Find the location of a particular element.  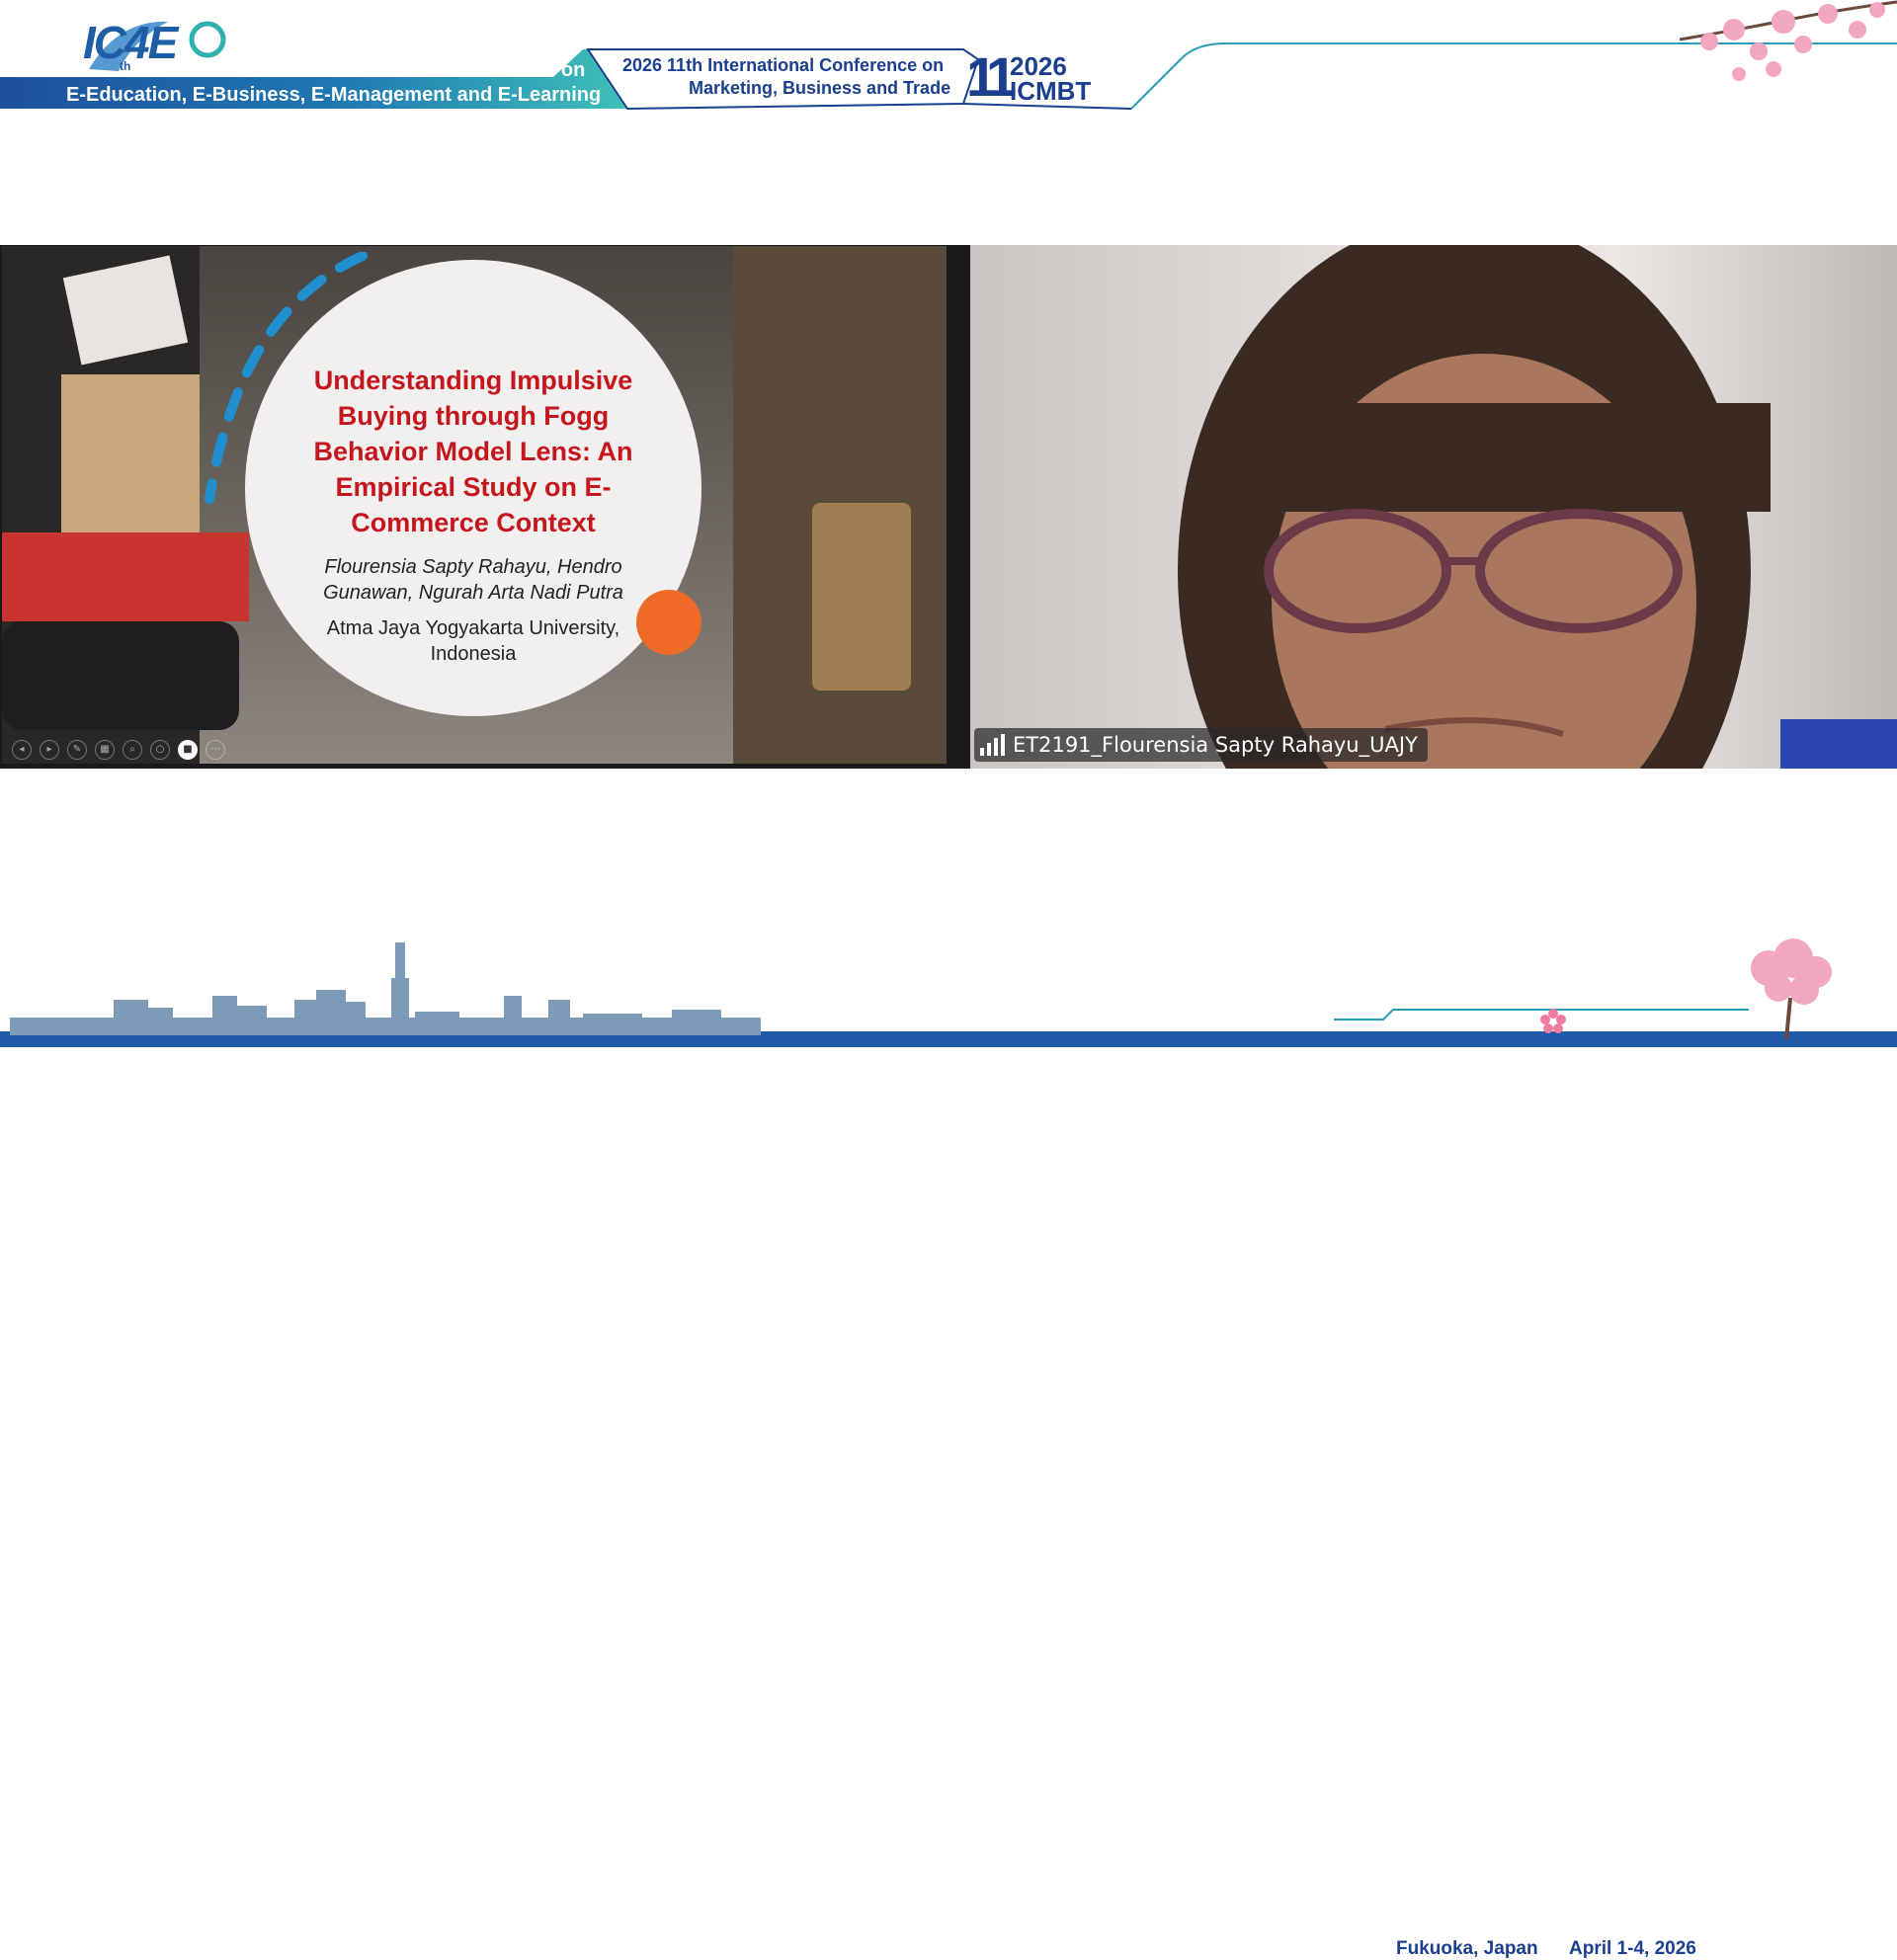

footer-skyline-art is located at coordinates (948, 993).